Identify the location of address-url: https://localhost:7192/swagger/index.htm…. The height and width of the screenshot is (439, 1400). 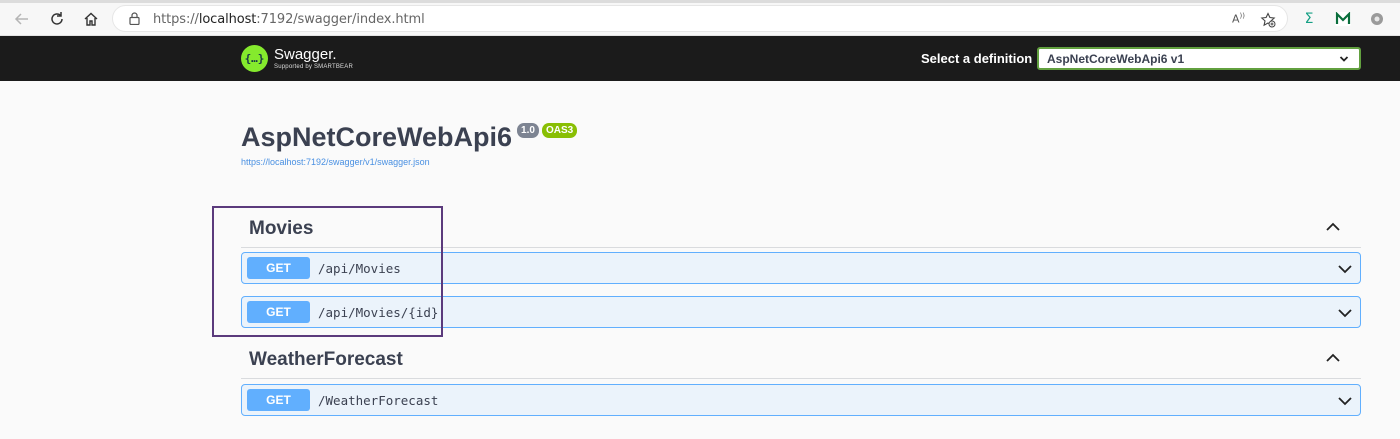
(289, 19).